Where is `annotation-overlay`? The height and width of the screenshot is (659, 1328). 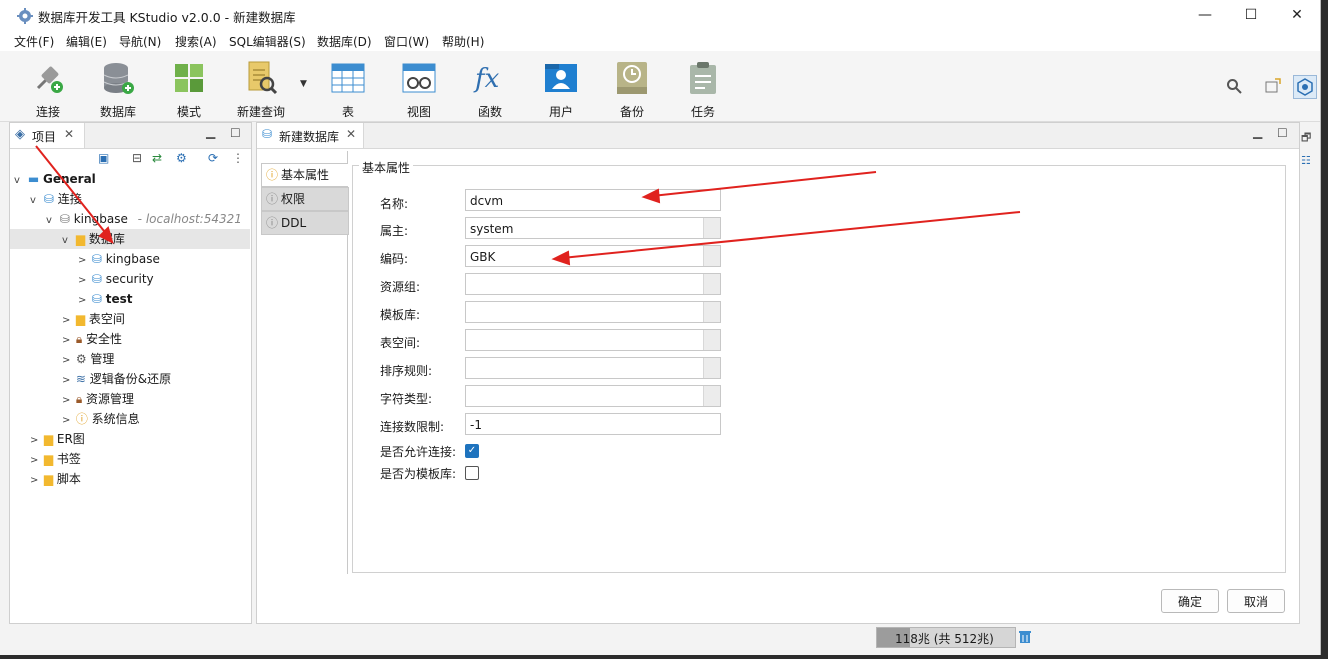 annotation-overlay is located at coordinates (528, 205).